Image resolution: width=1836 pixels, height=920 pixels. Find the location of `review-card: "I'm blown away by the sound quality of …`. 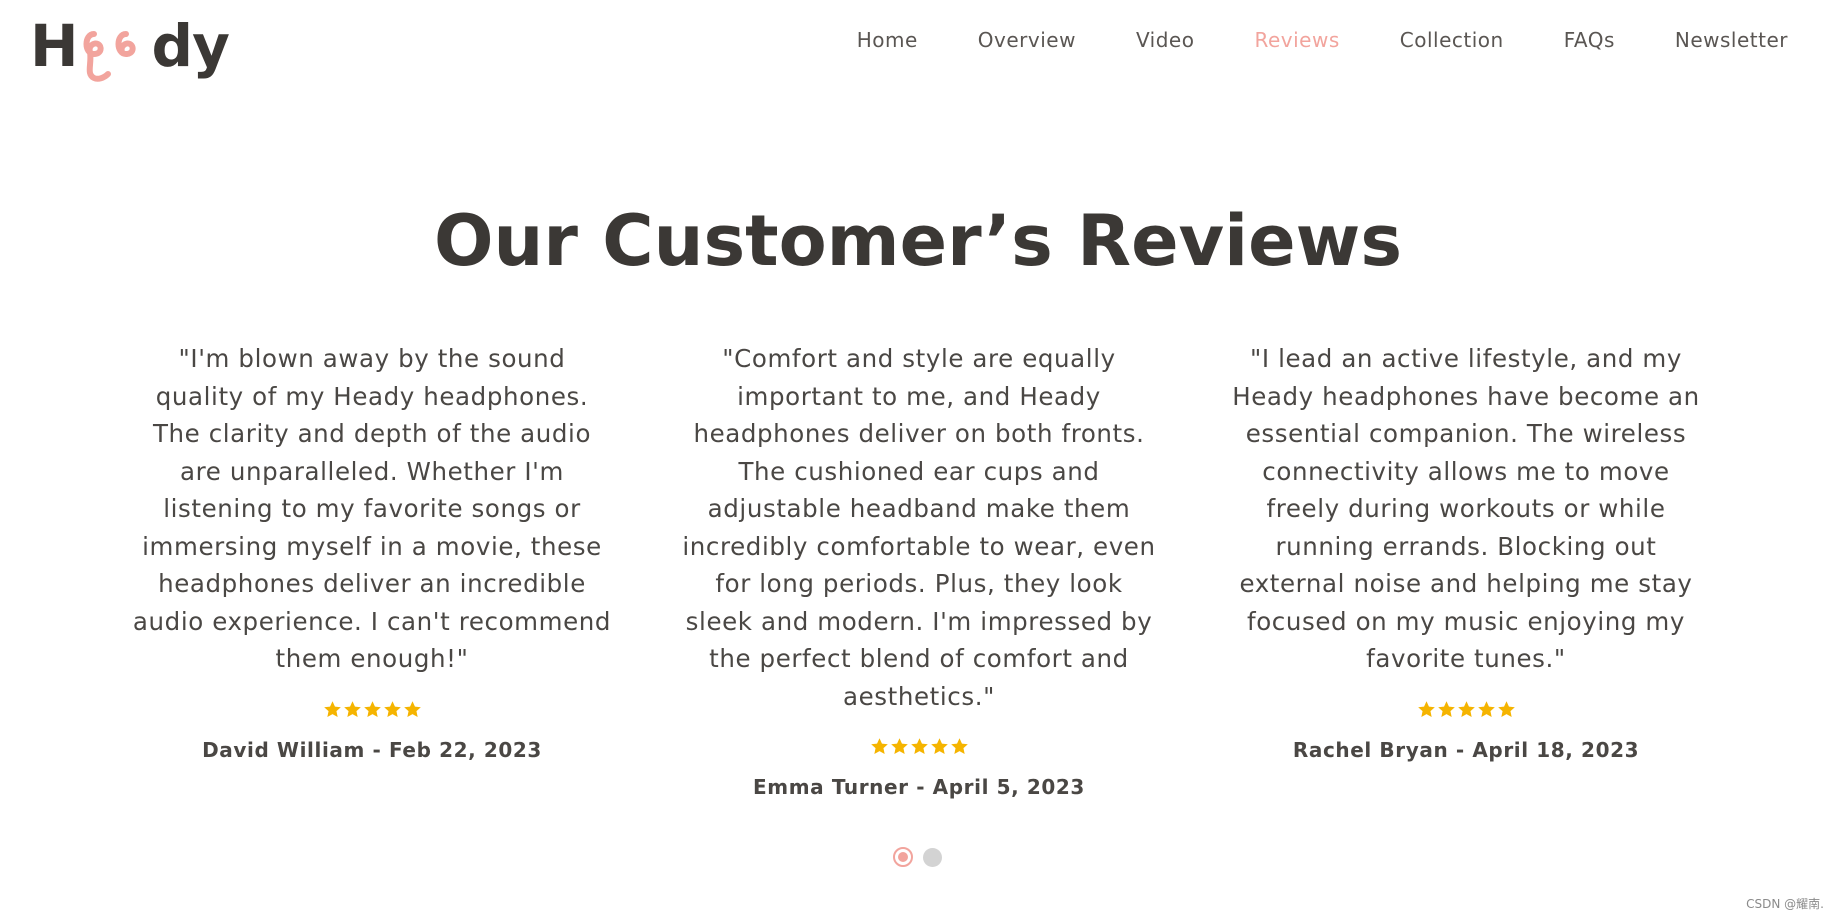

review-card: "I'm blown away by the sound quality of … is located at coordinates (372, 569).